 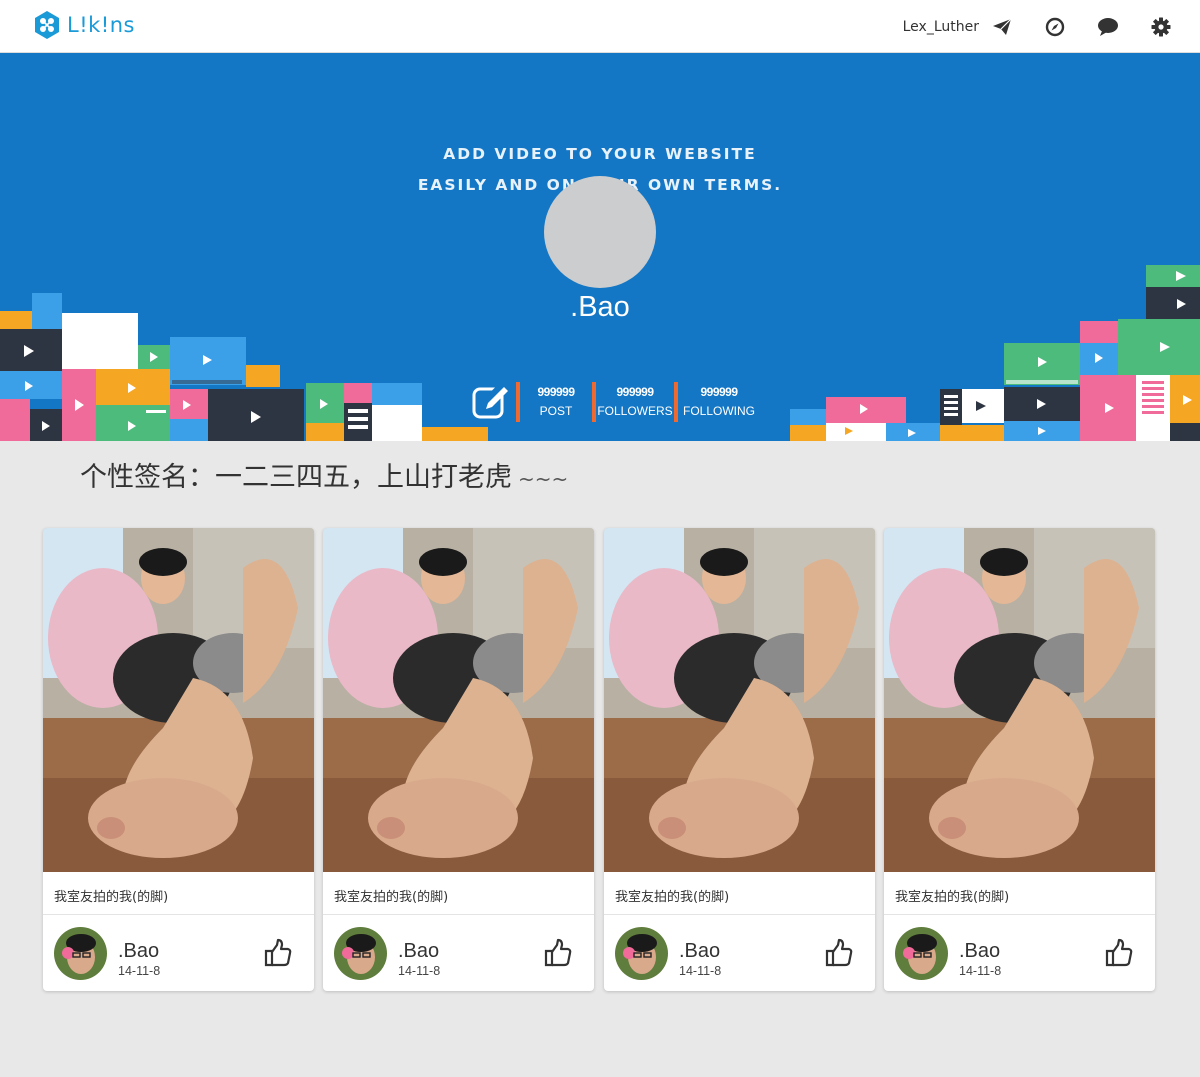 What do you see at coordinates (941, 27) in the screenshot?
I see `username-link: Lex_Luther` at bounding box center [941, 27].